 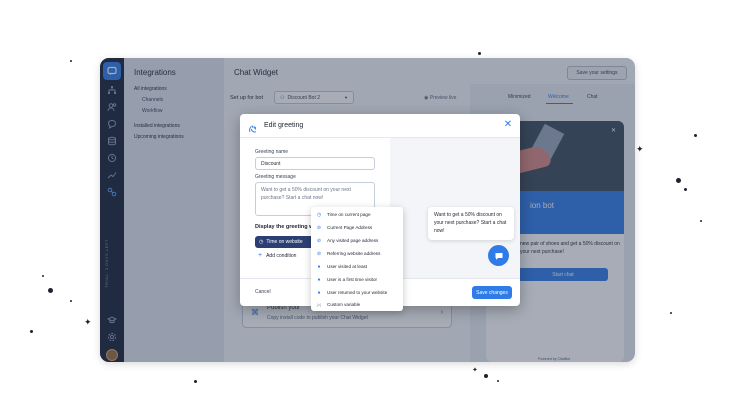 I want to click on close-icon: ✕, so click(x=508, y=125).